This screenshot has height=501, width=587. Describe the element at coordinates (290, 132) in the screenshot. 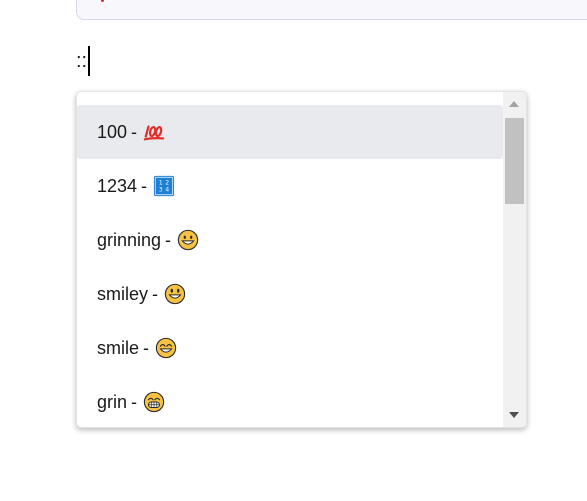

I see `emoji-suggestion-100: 100 -` at that location.